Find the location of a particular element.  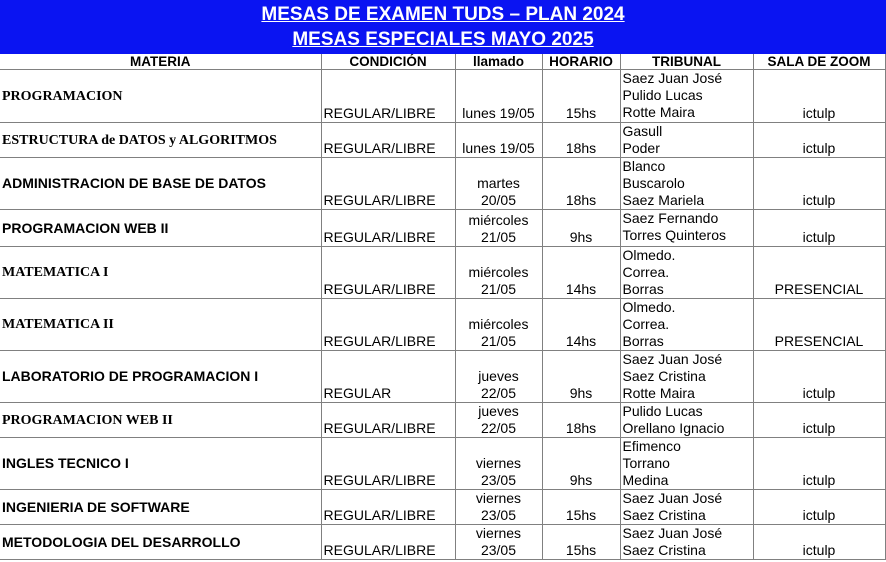

materia-cell: MATEMATICA II is located at coordinates (161, 324).